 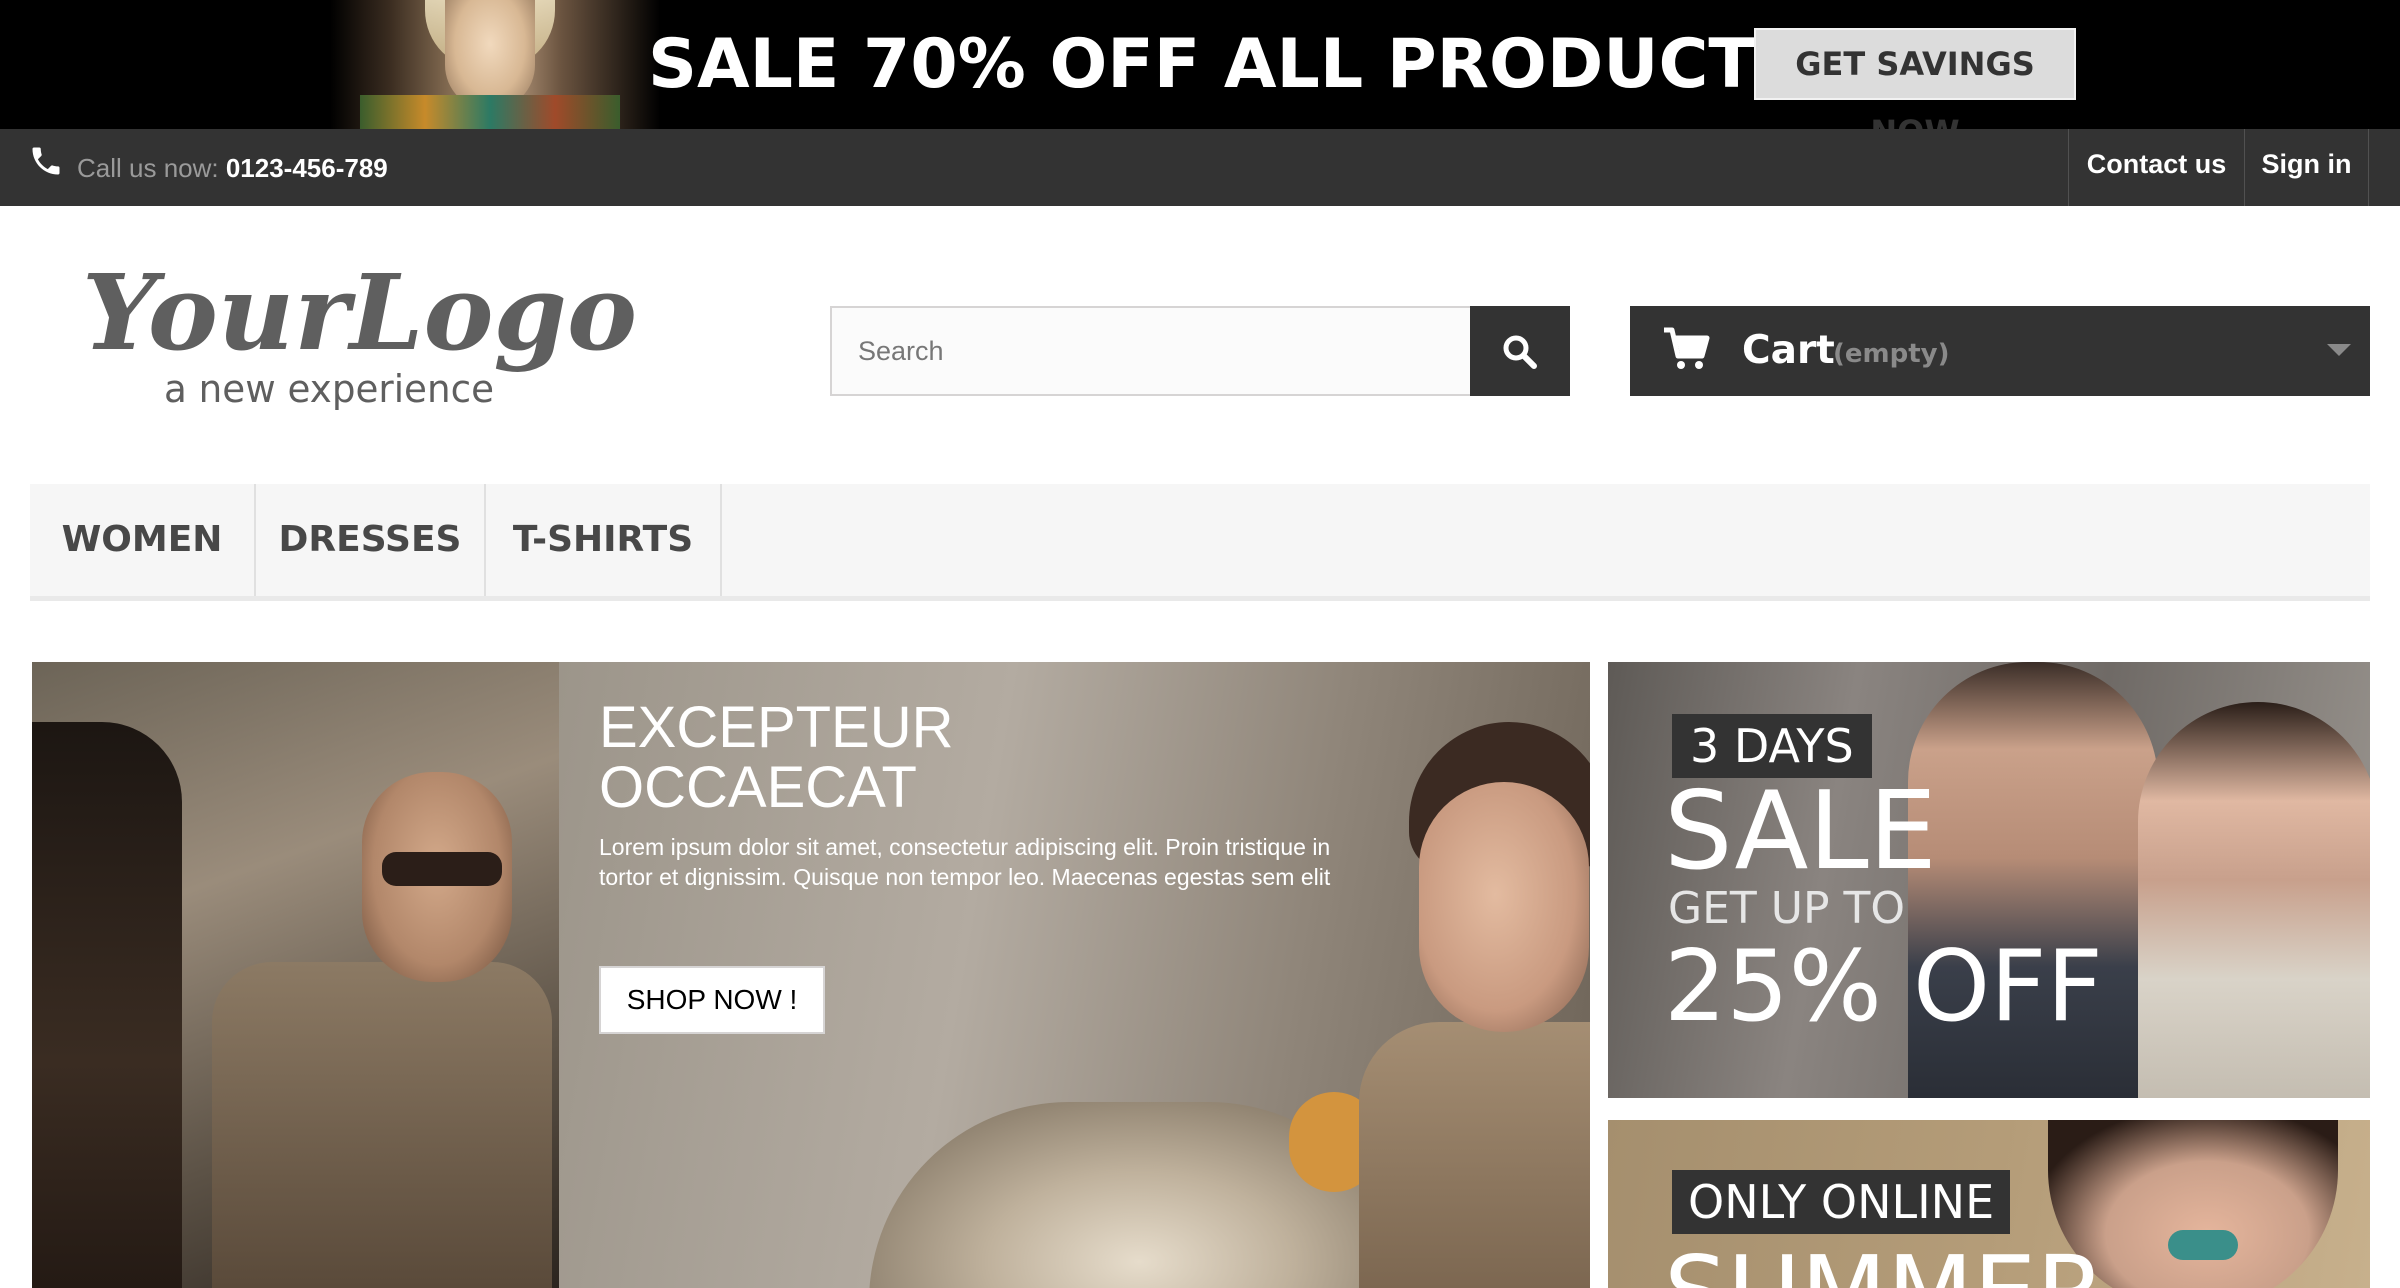 What do you see at coordinates (1687, 348) in the screenshot?
I see `cart-icon` at bounding box center [1687, 348].